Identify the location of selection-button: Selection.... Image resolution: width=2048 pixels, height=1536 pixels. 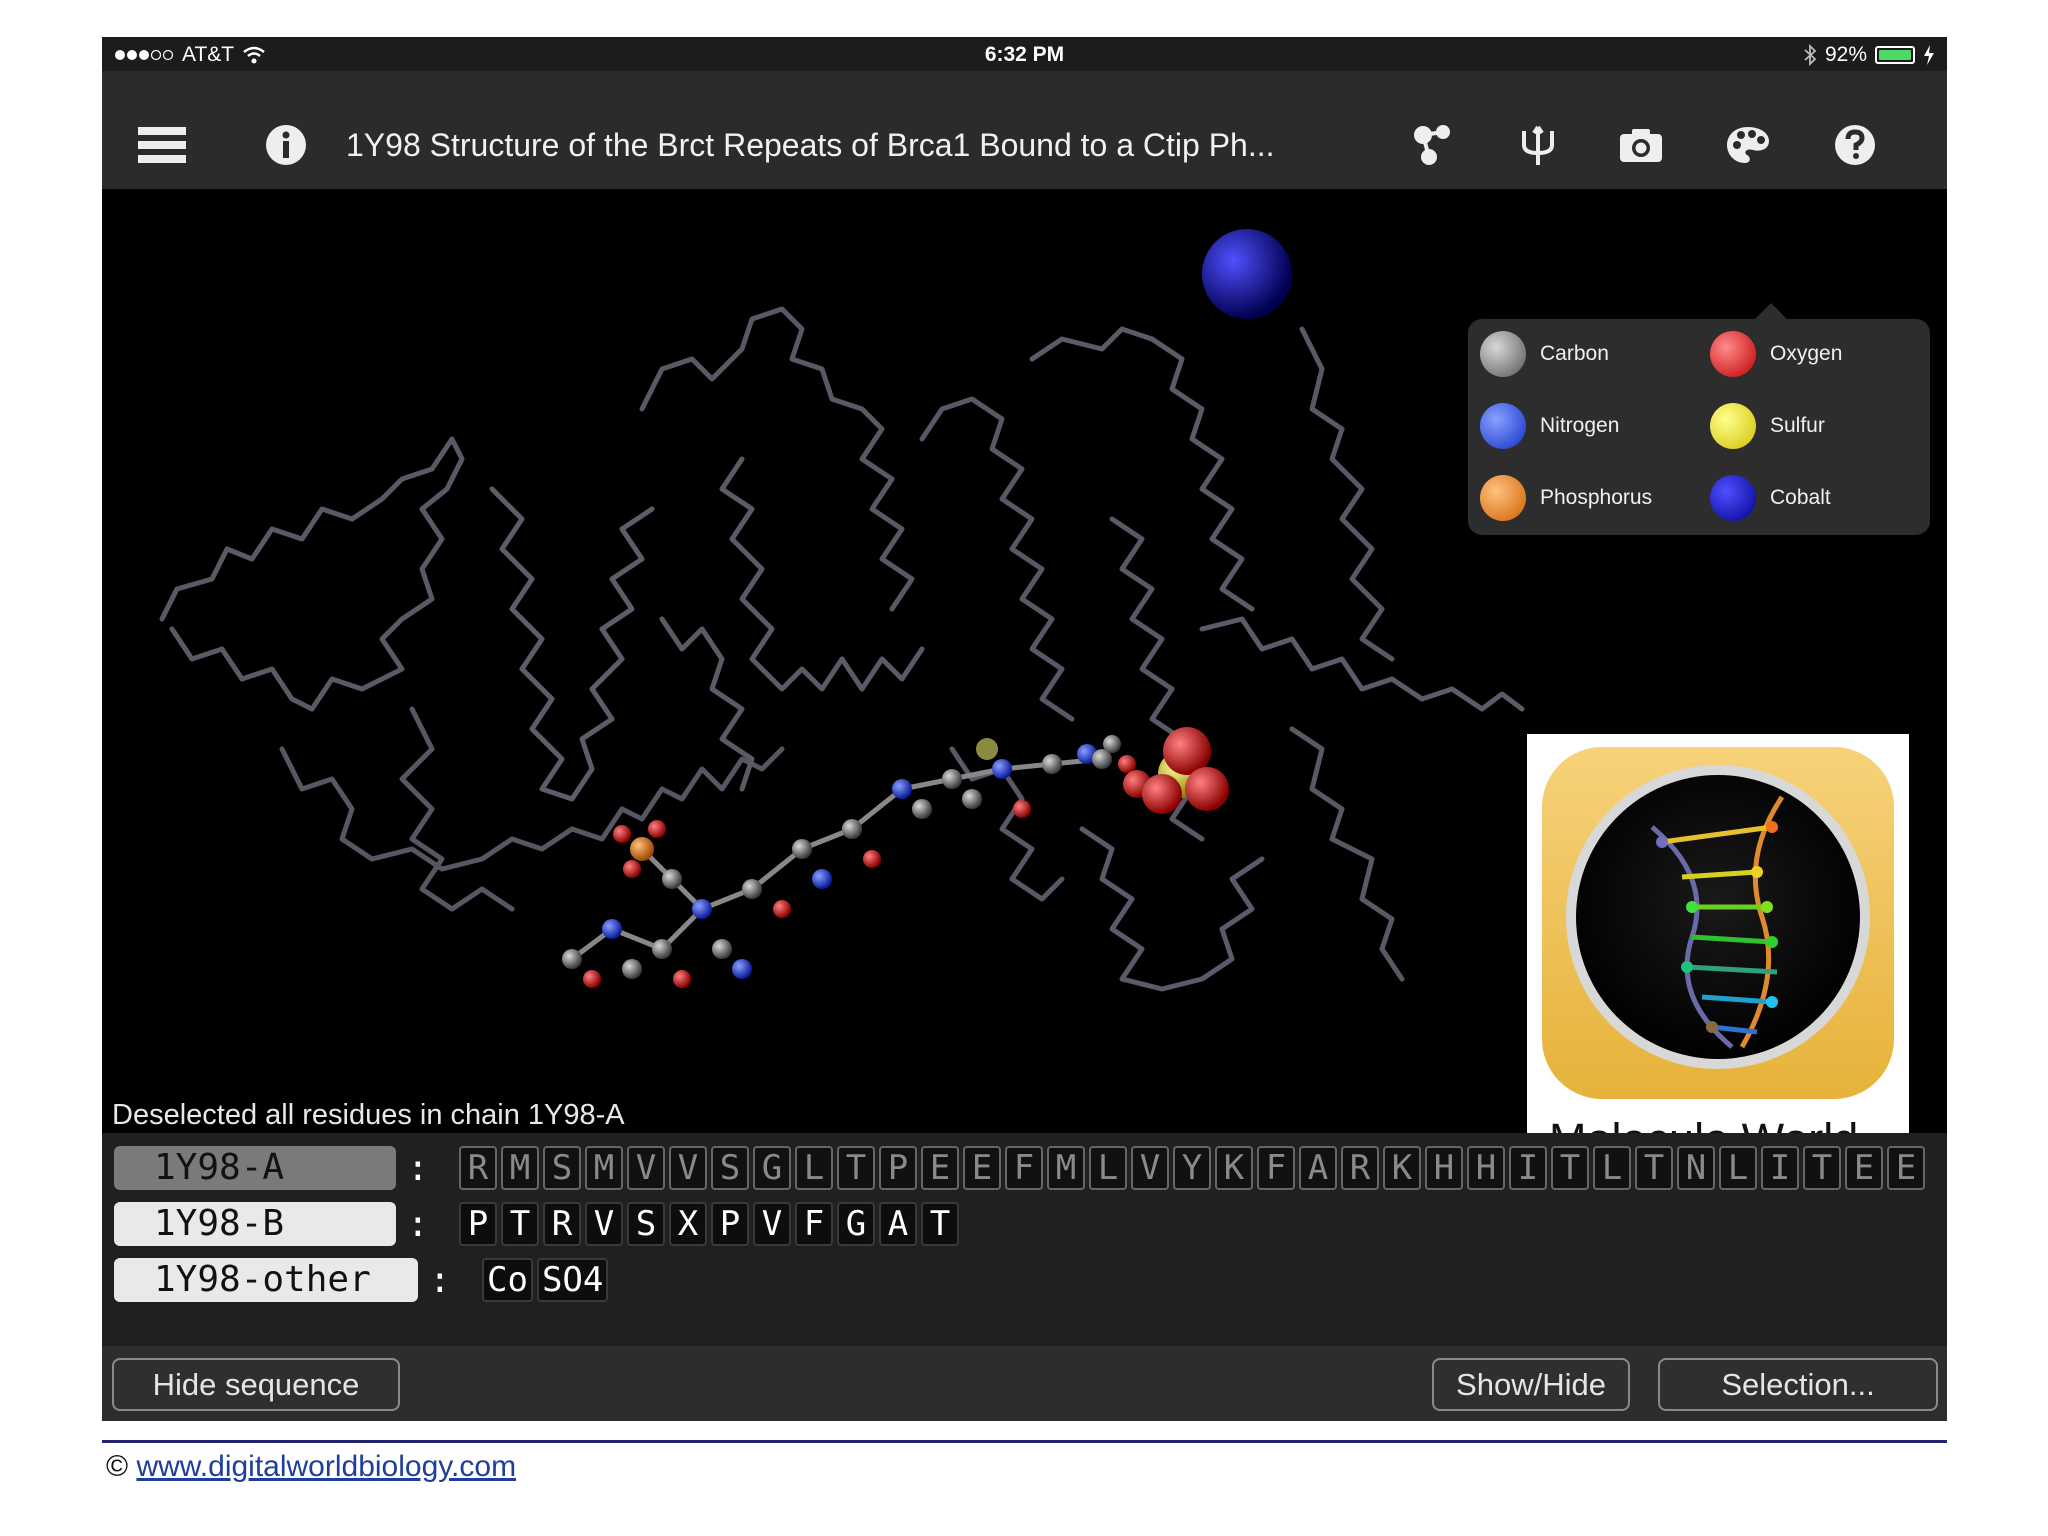
(1798, 1384).